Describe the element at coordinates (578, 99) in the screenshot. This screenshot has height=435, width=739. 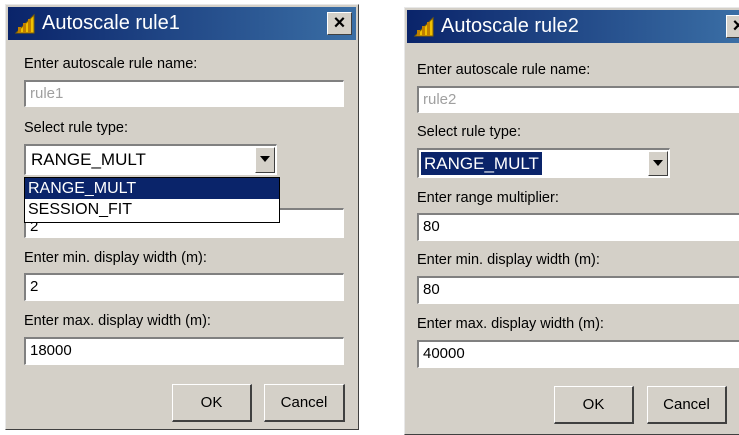
I see `rule-name-input: rule2` at that location.